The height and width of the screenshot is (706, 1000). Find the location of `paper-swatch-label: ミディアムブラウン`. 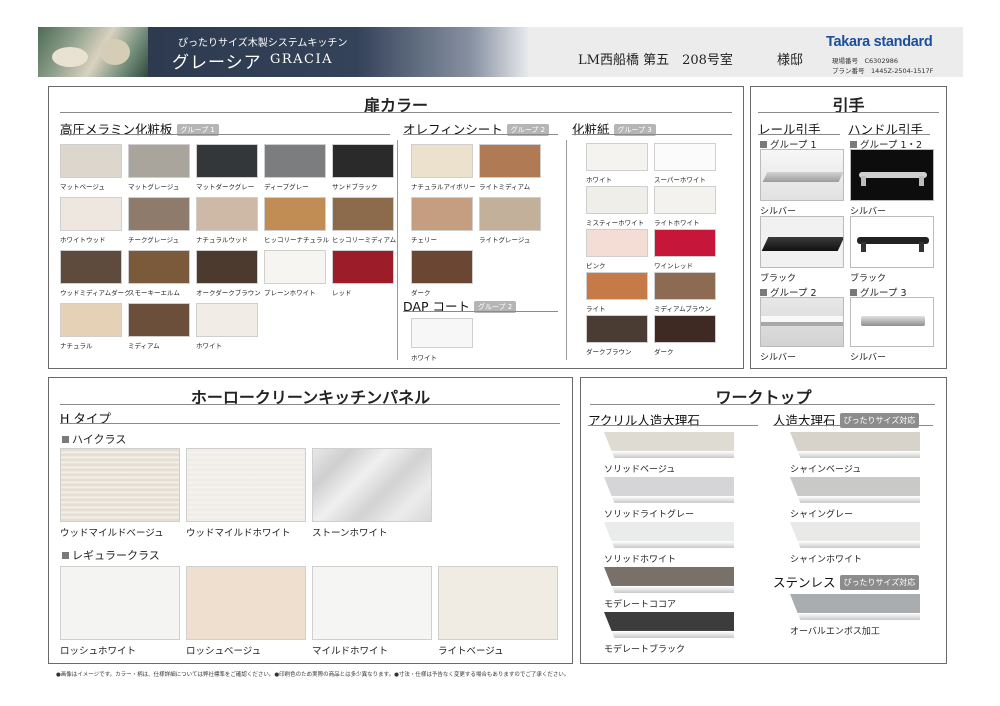

paper-swatch-label: ミディアムブラウン is located at coordinates (683, 309).